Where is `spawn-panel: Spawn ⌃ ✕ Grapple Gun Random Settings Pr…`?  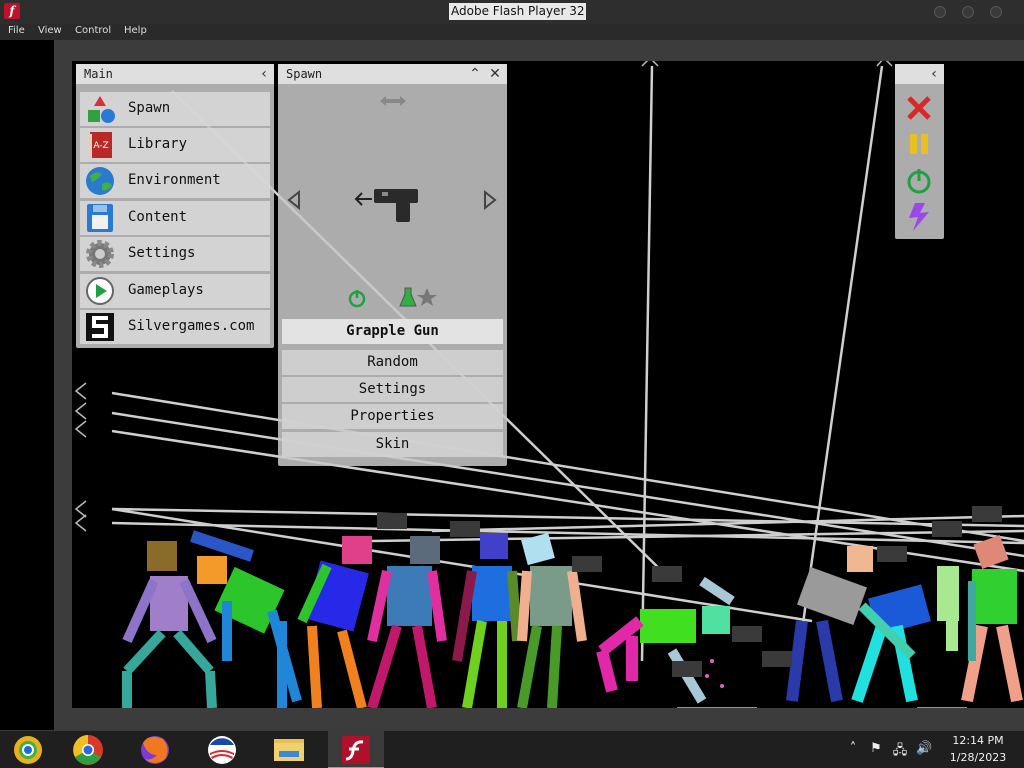
spawn-panel: Spawn ⌃ ✕ Grapple Gun Random Settings Pr… is located at coordinates (392, 265).